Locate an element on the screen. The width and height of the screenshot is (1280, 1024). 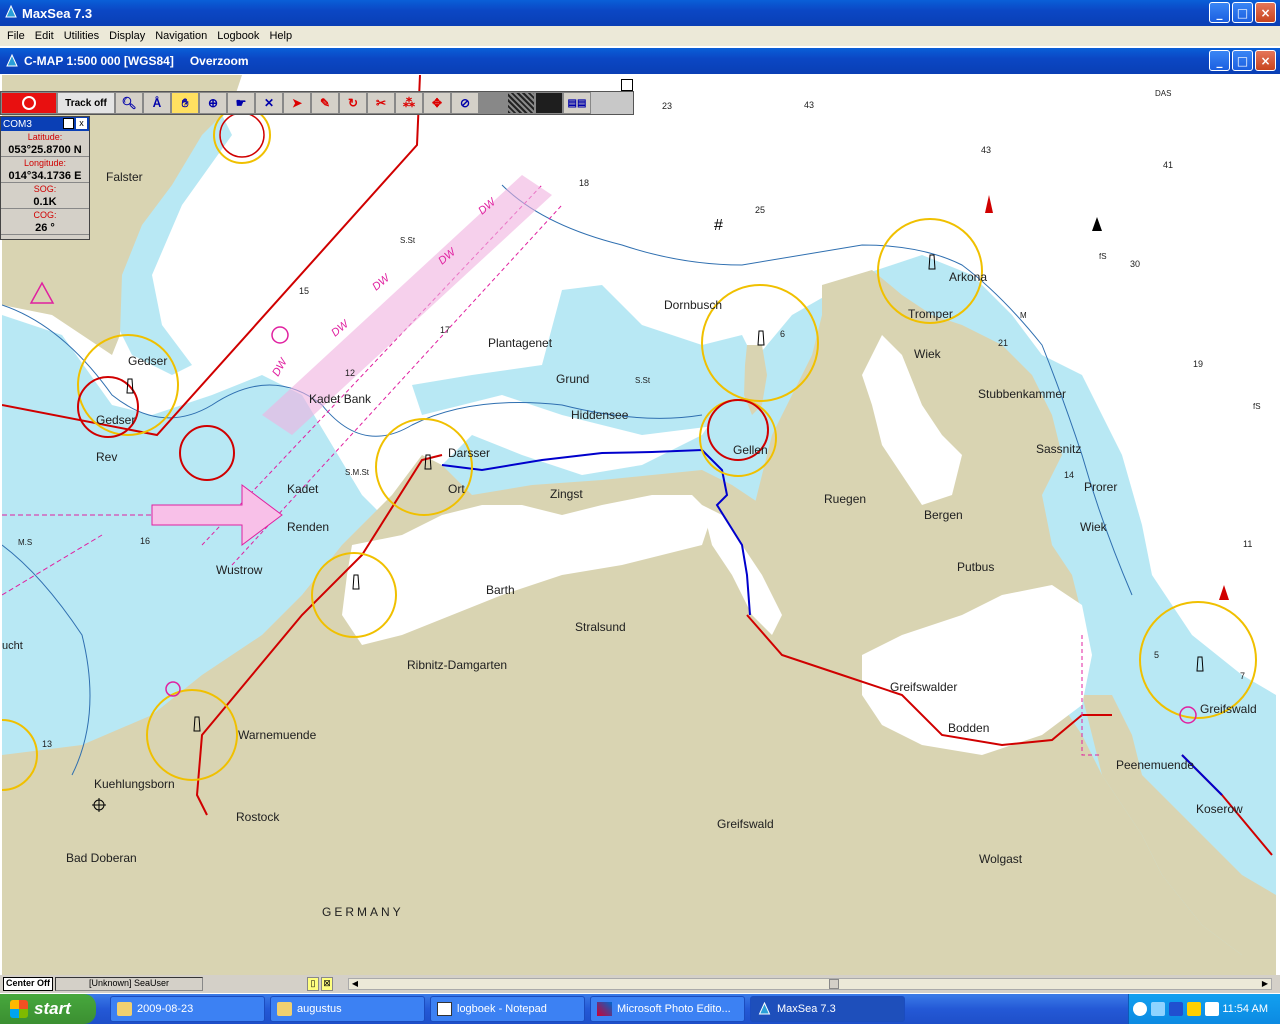
record-button is located at coordinates (29, 103).